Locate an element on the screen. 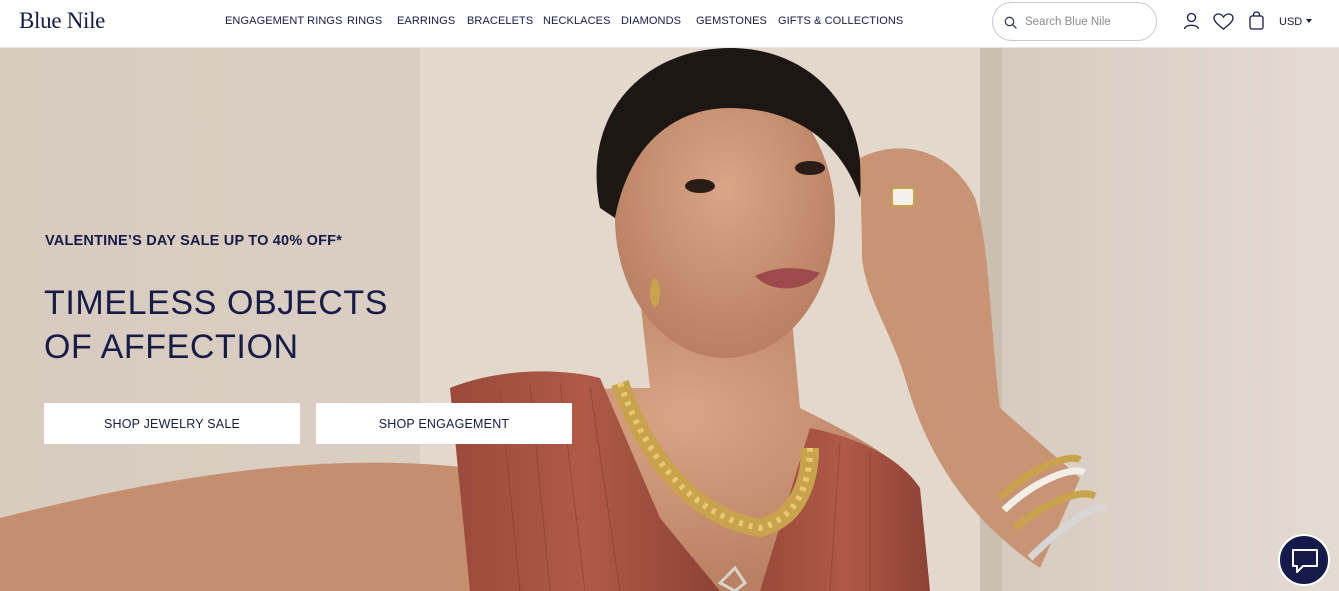 Image resolution: width=1339 pixels, height=591 pixels. bag-icon is located at coordinates (1256, 23).